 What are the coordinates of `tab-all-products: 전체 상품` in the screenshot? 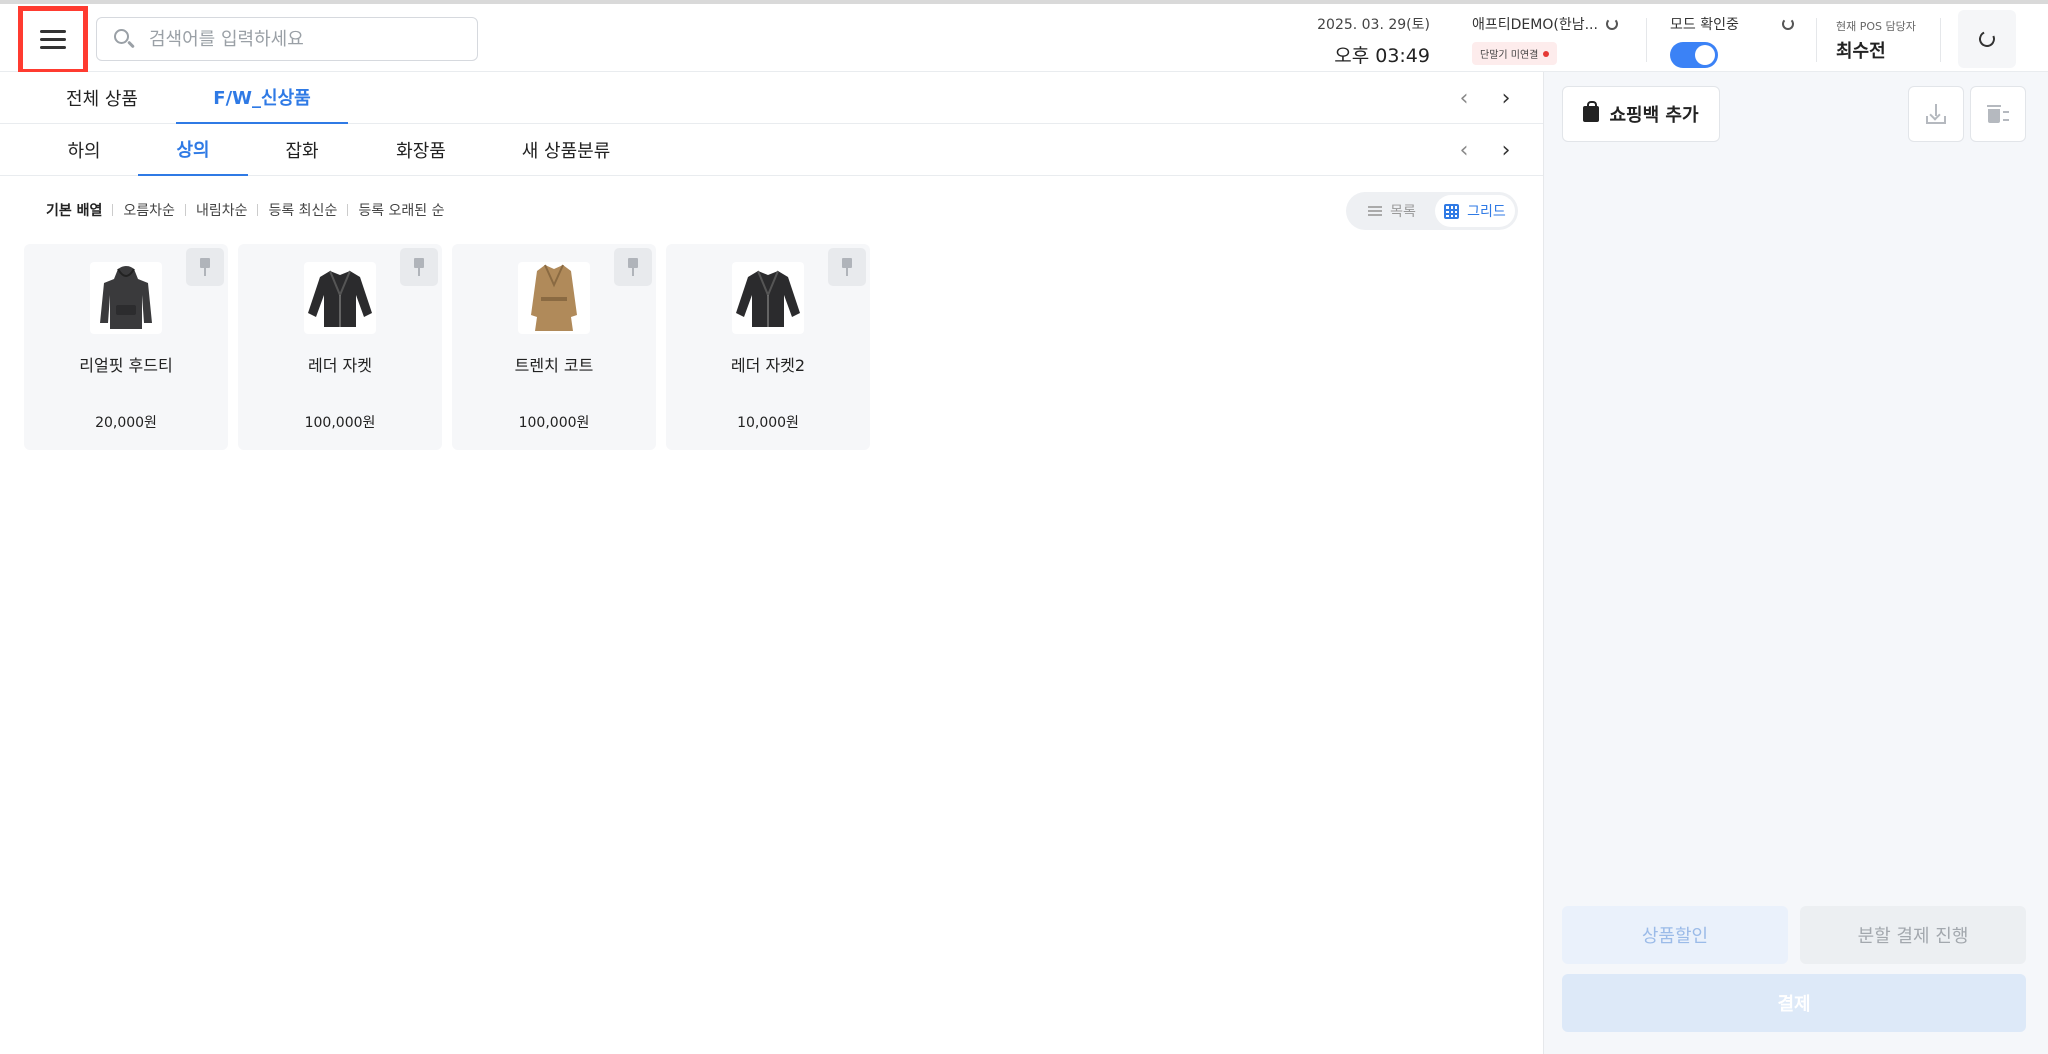 It's located at (102, 98).